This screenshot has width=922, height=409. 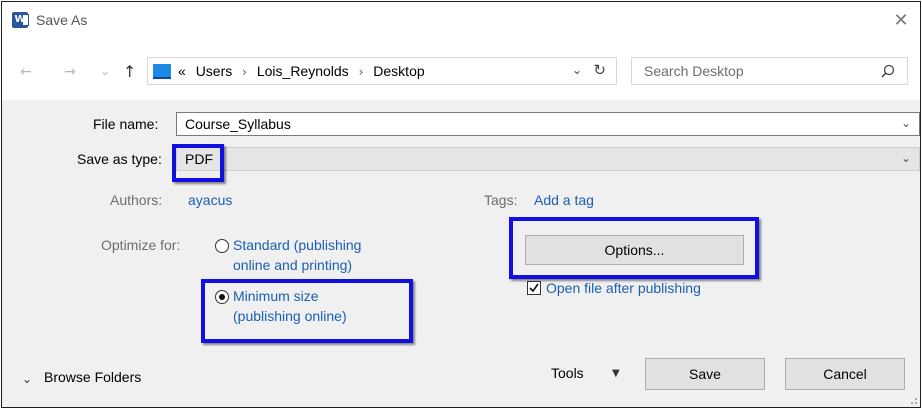 What do you see at coordinates (577, 70) in the screenshot?
I see `address-dropdown-icon: ⌄` at bounding box center [577, 70].